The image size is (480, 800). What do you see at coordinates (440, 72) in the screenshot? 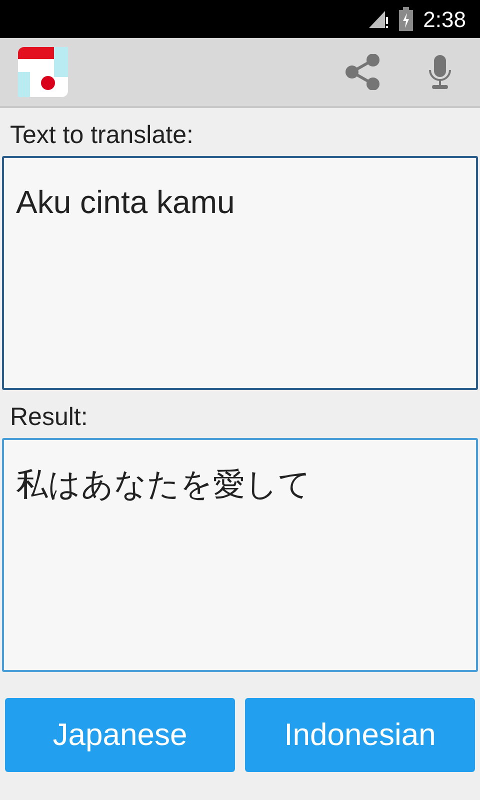
I see `microphone-icon` at bounding box center [440, 72].